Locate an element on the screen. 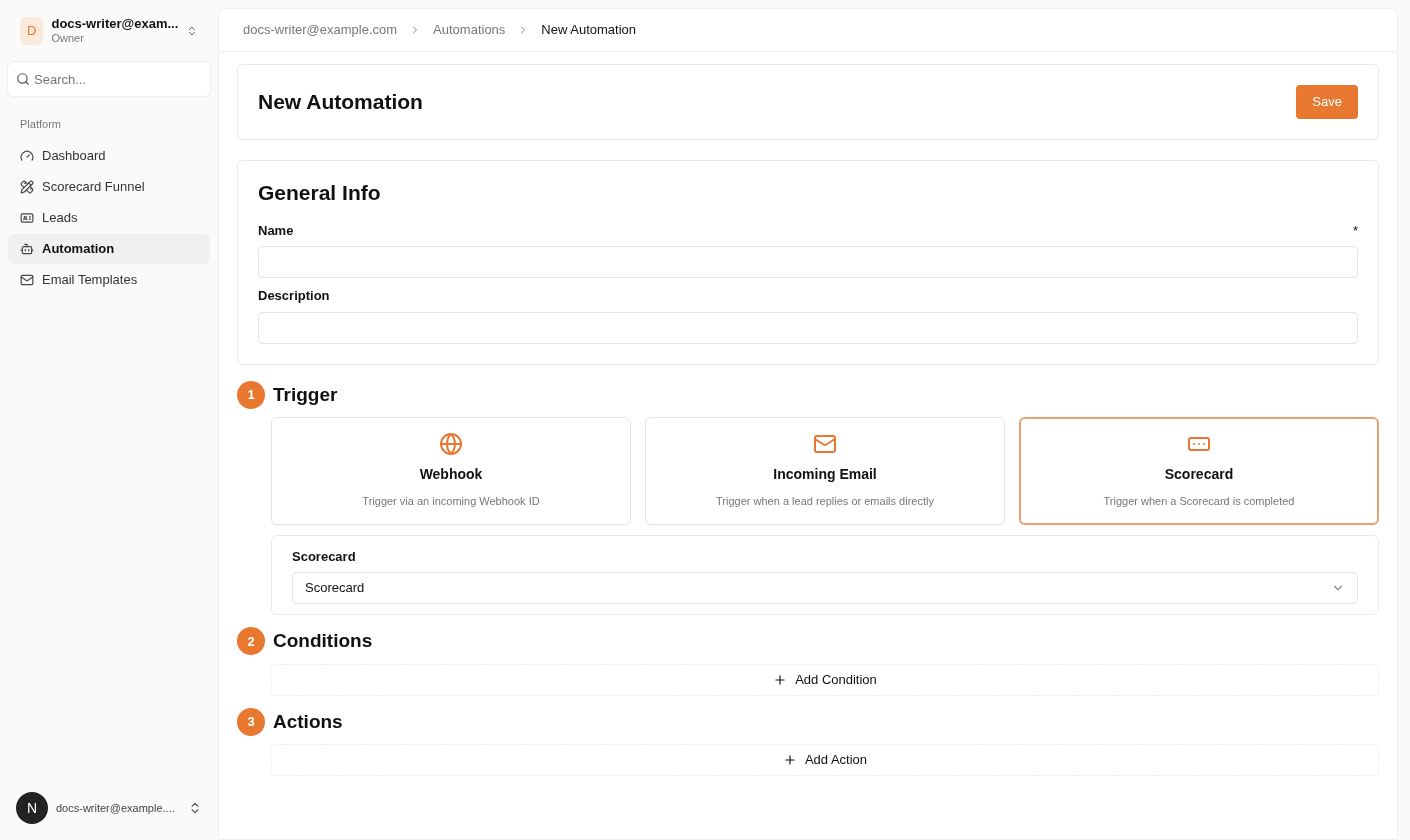 This screenshot has width=1410, height=840. globe-icon is located at coordinates (451, 444).